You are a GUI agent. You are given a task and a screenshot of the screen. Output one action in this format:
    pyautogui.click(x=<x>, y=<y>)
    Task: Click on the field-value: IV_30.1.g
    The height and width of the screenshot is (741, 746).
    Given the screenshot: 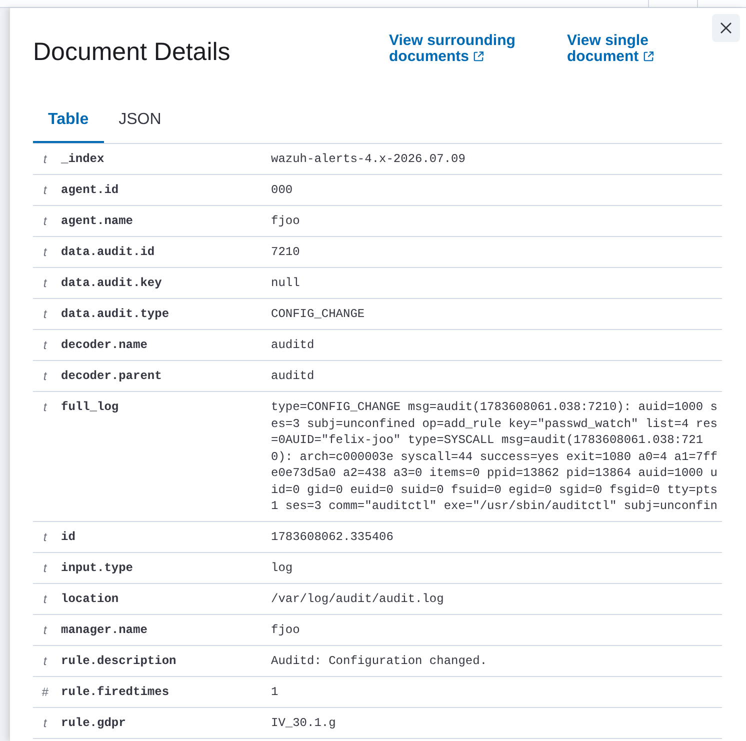 What is the action you would take?
    pyautogui.click(x=303, y=723)
    